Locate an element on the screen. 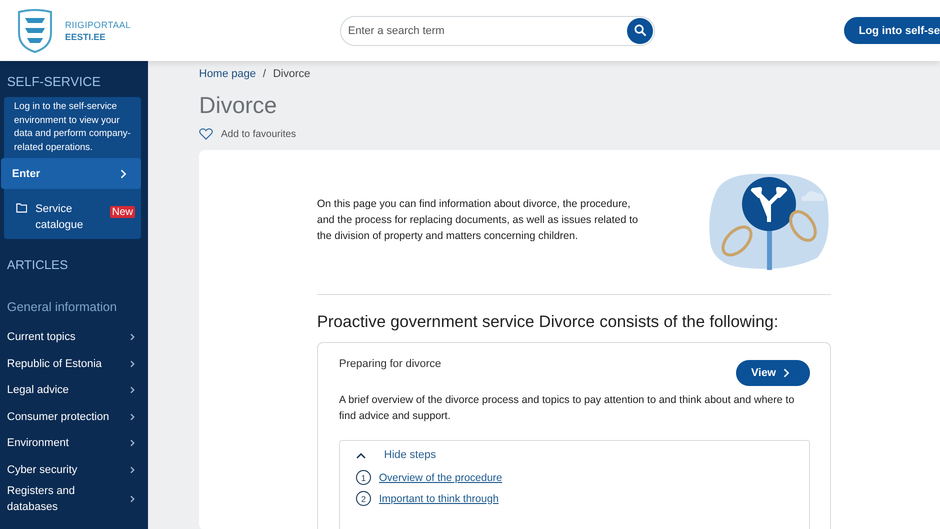 This screenshot has height=529, width=940. heart-icon is located at coordinates (206, 134).